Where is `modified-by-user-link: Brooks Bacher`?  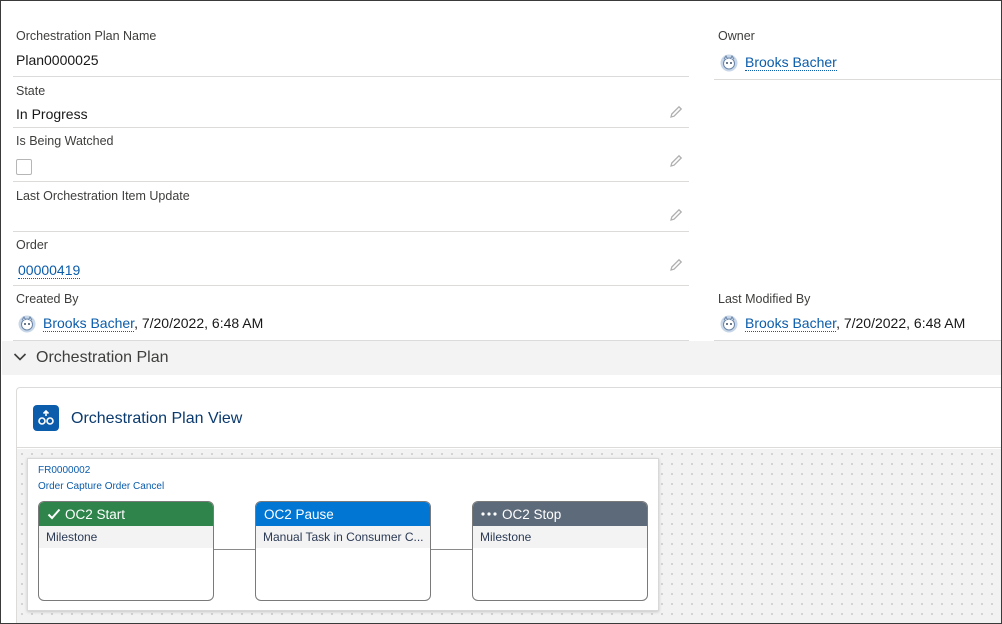
modified-by-user-link: Brooks Bacher is located at coordinates (791, 323).